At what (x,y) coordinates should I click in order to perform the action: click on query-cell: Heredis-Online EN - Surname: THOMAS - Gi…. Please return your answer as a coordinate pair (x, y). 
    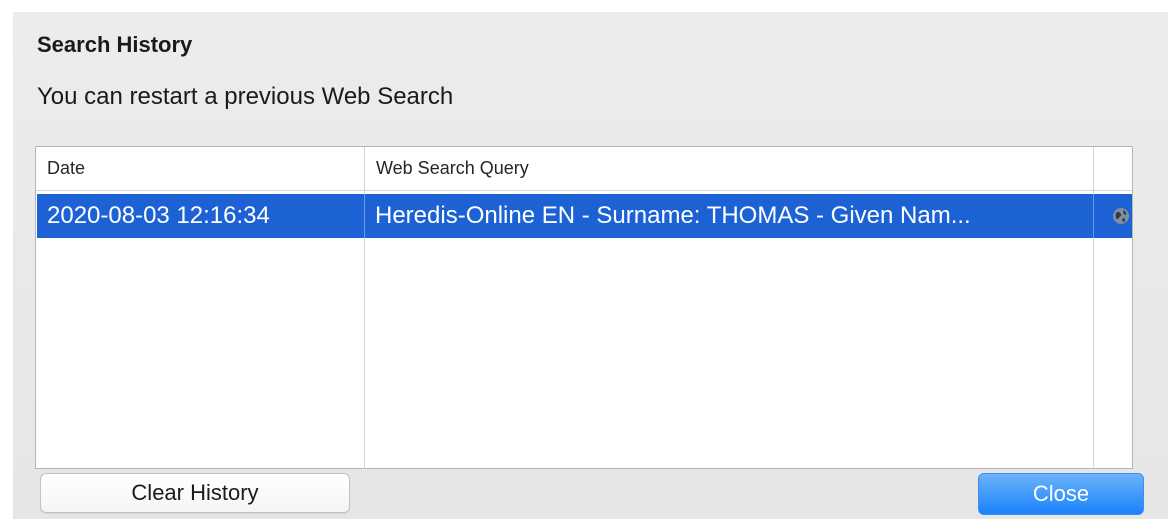
    Looking at the image, I should click on (673, 215).